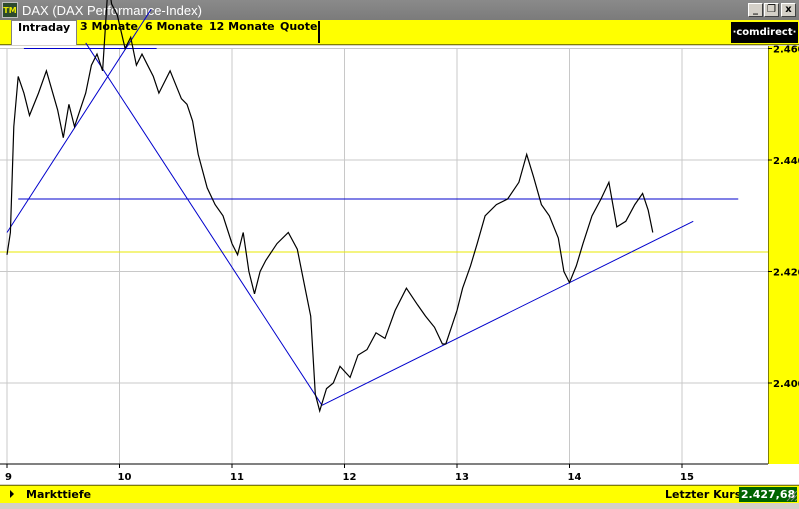 This screenshot has height=509, width=799. I want to click on x-tick-label: 10, so click(125, 477).